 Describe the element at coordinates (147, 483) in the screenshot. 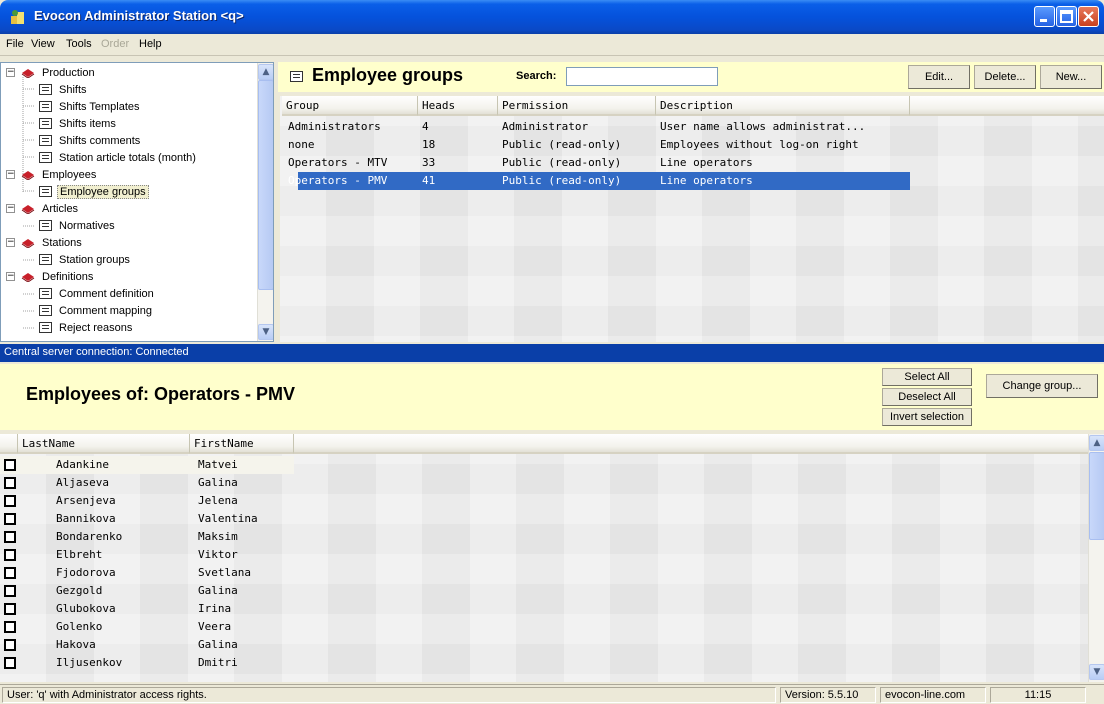

I see `table-row: Aljaseva Galina` at that location.